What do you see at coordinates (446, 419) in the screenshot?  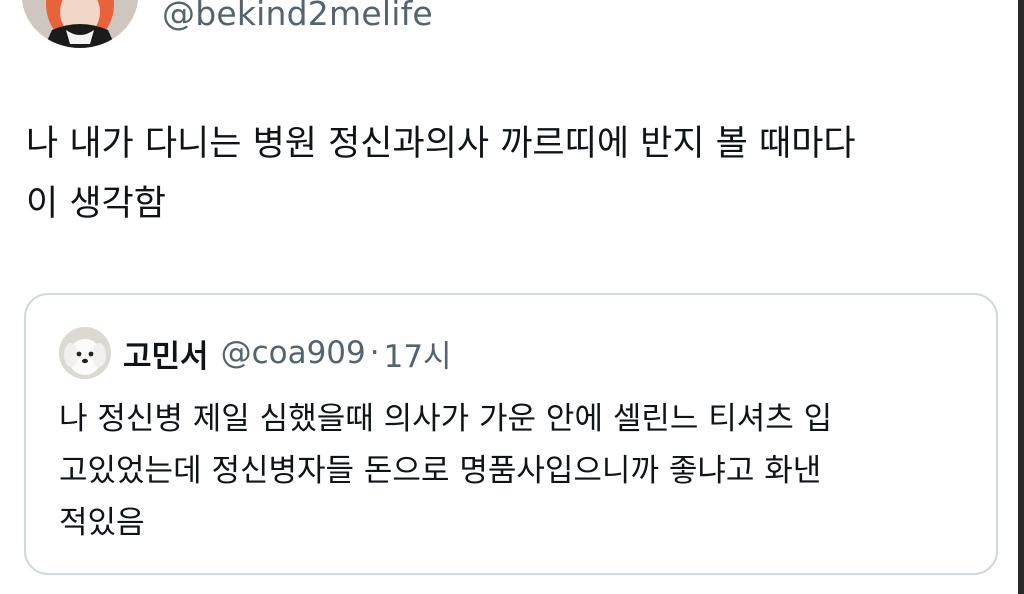 I see `quoted-tweet-line: 나 정신병 제일 심했을때 의사가 가운 안에 셀린느 티셔츠 입` at bounding box center [446, 419].